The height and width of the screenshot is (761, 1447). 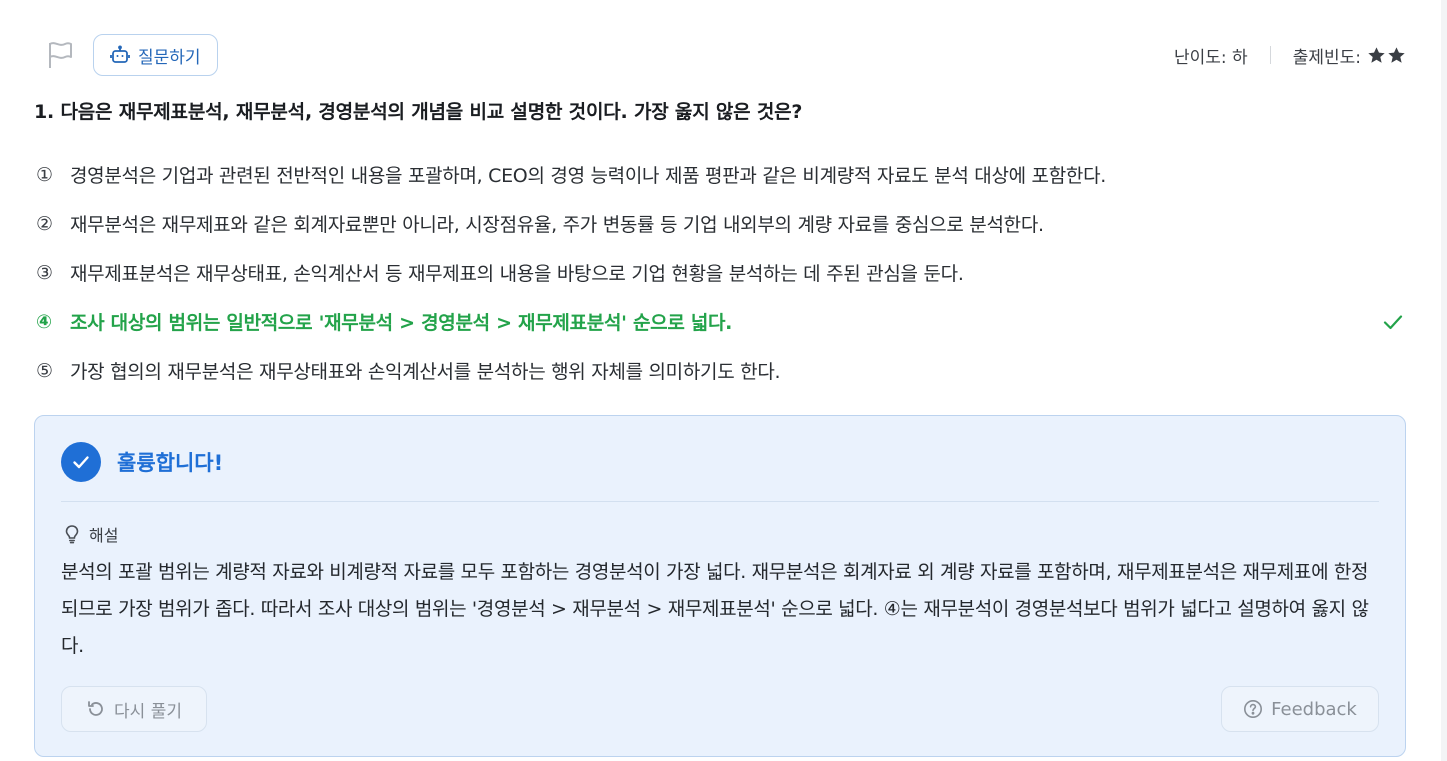 What do you see at coordinates (1326, 57) in the screenshot?
I see `frequency-label: 출제빈도:` at bounding box center [1326, 57].